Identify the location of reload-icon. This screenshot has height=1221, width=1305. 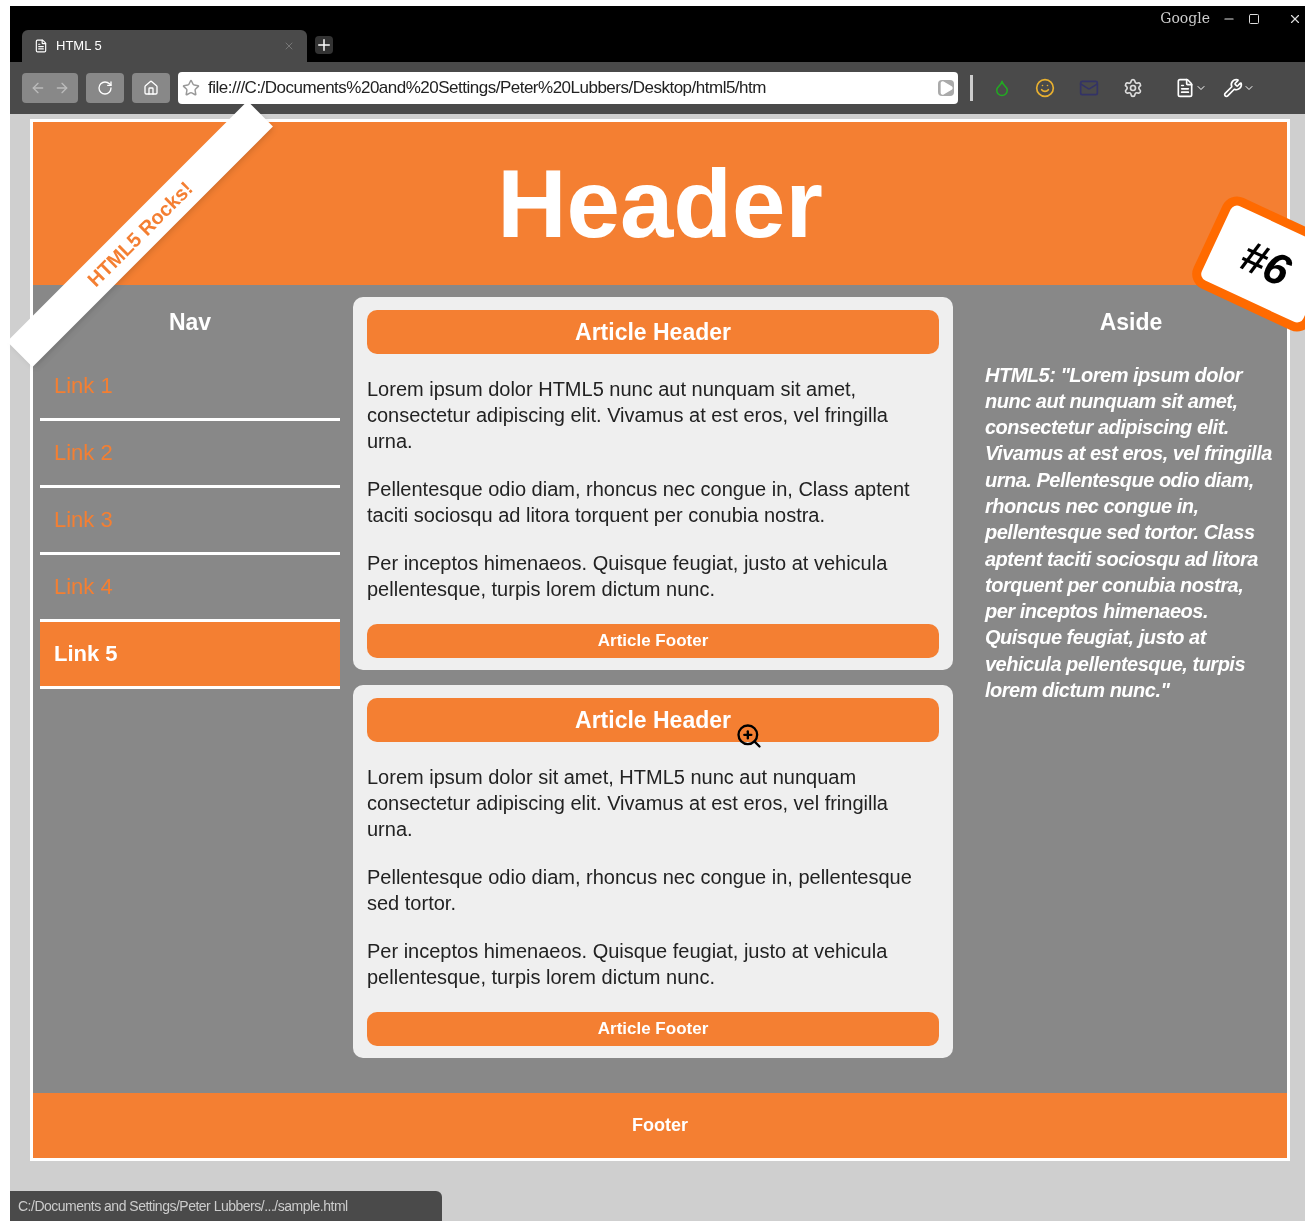
(105, 88).